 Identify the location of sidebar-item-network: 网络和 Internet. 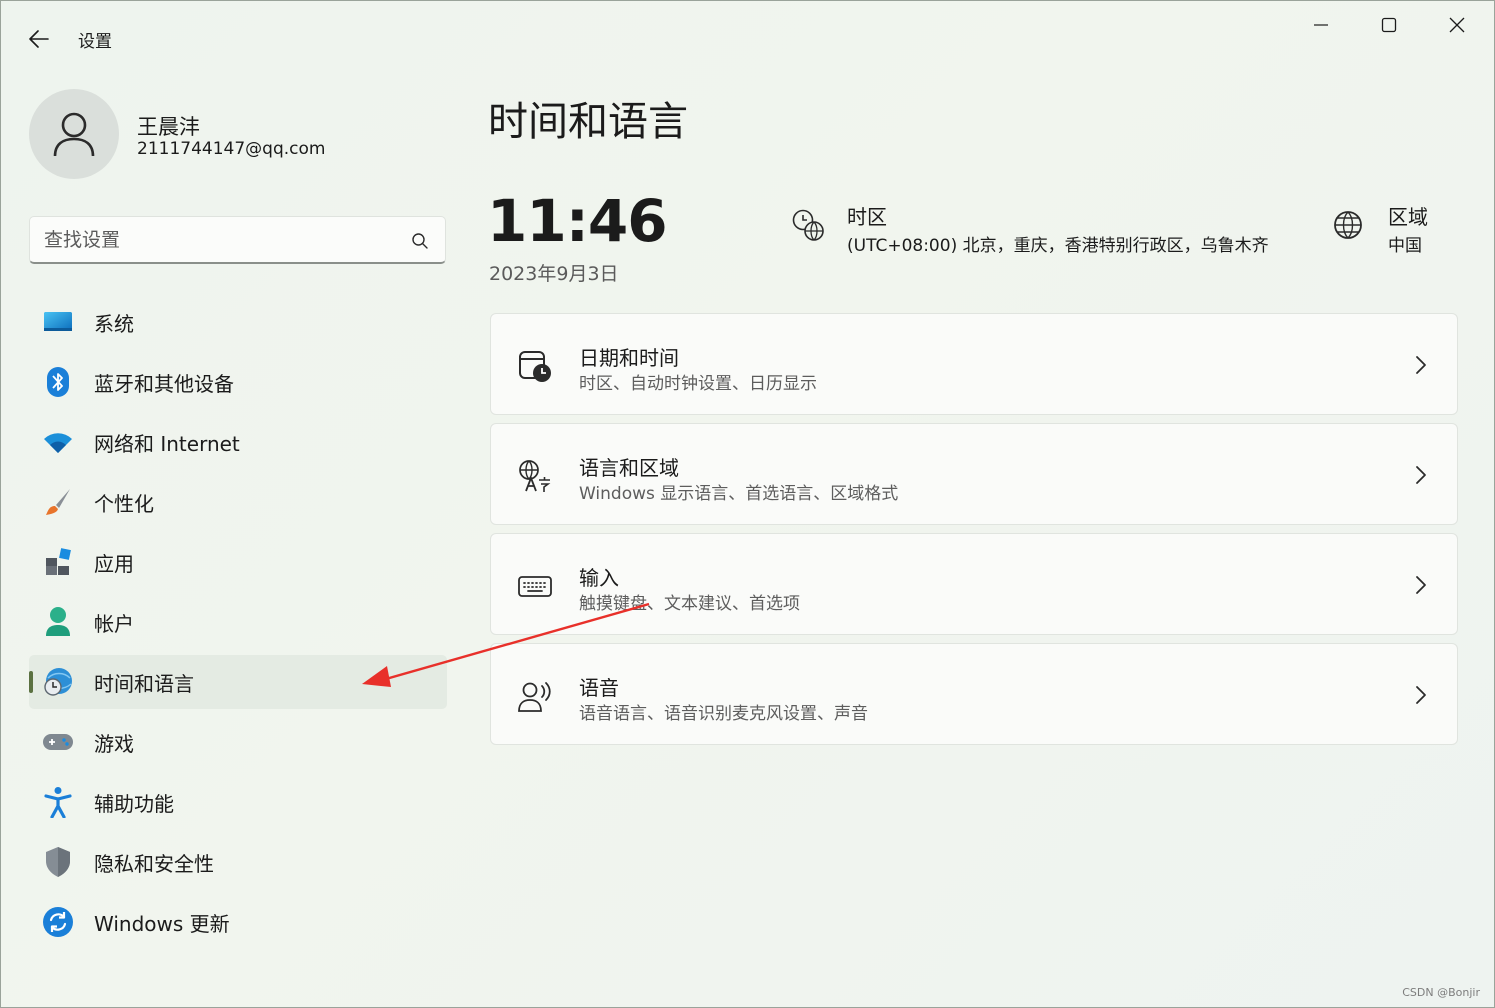
(238, 442).